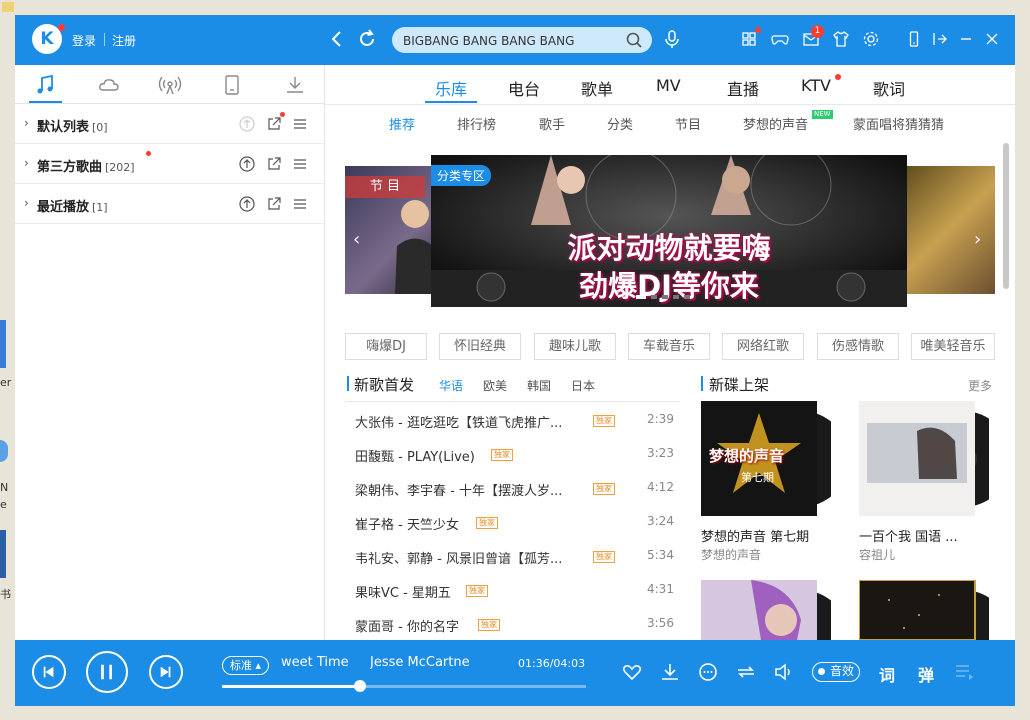  Describe the element at coordinates (858, 346) in the screenshot. I see `category-tag: 伤感情歌` at that location.